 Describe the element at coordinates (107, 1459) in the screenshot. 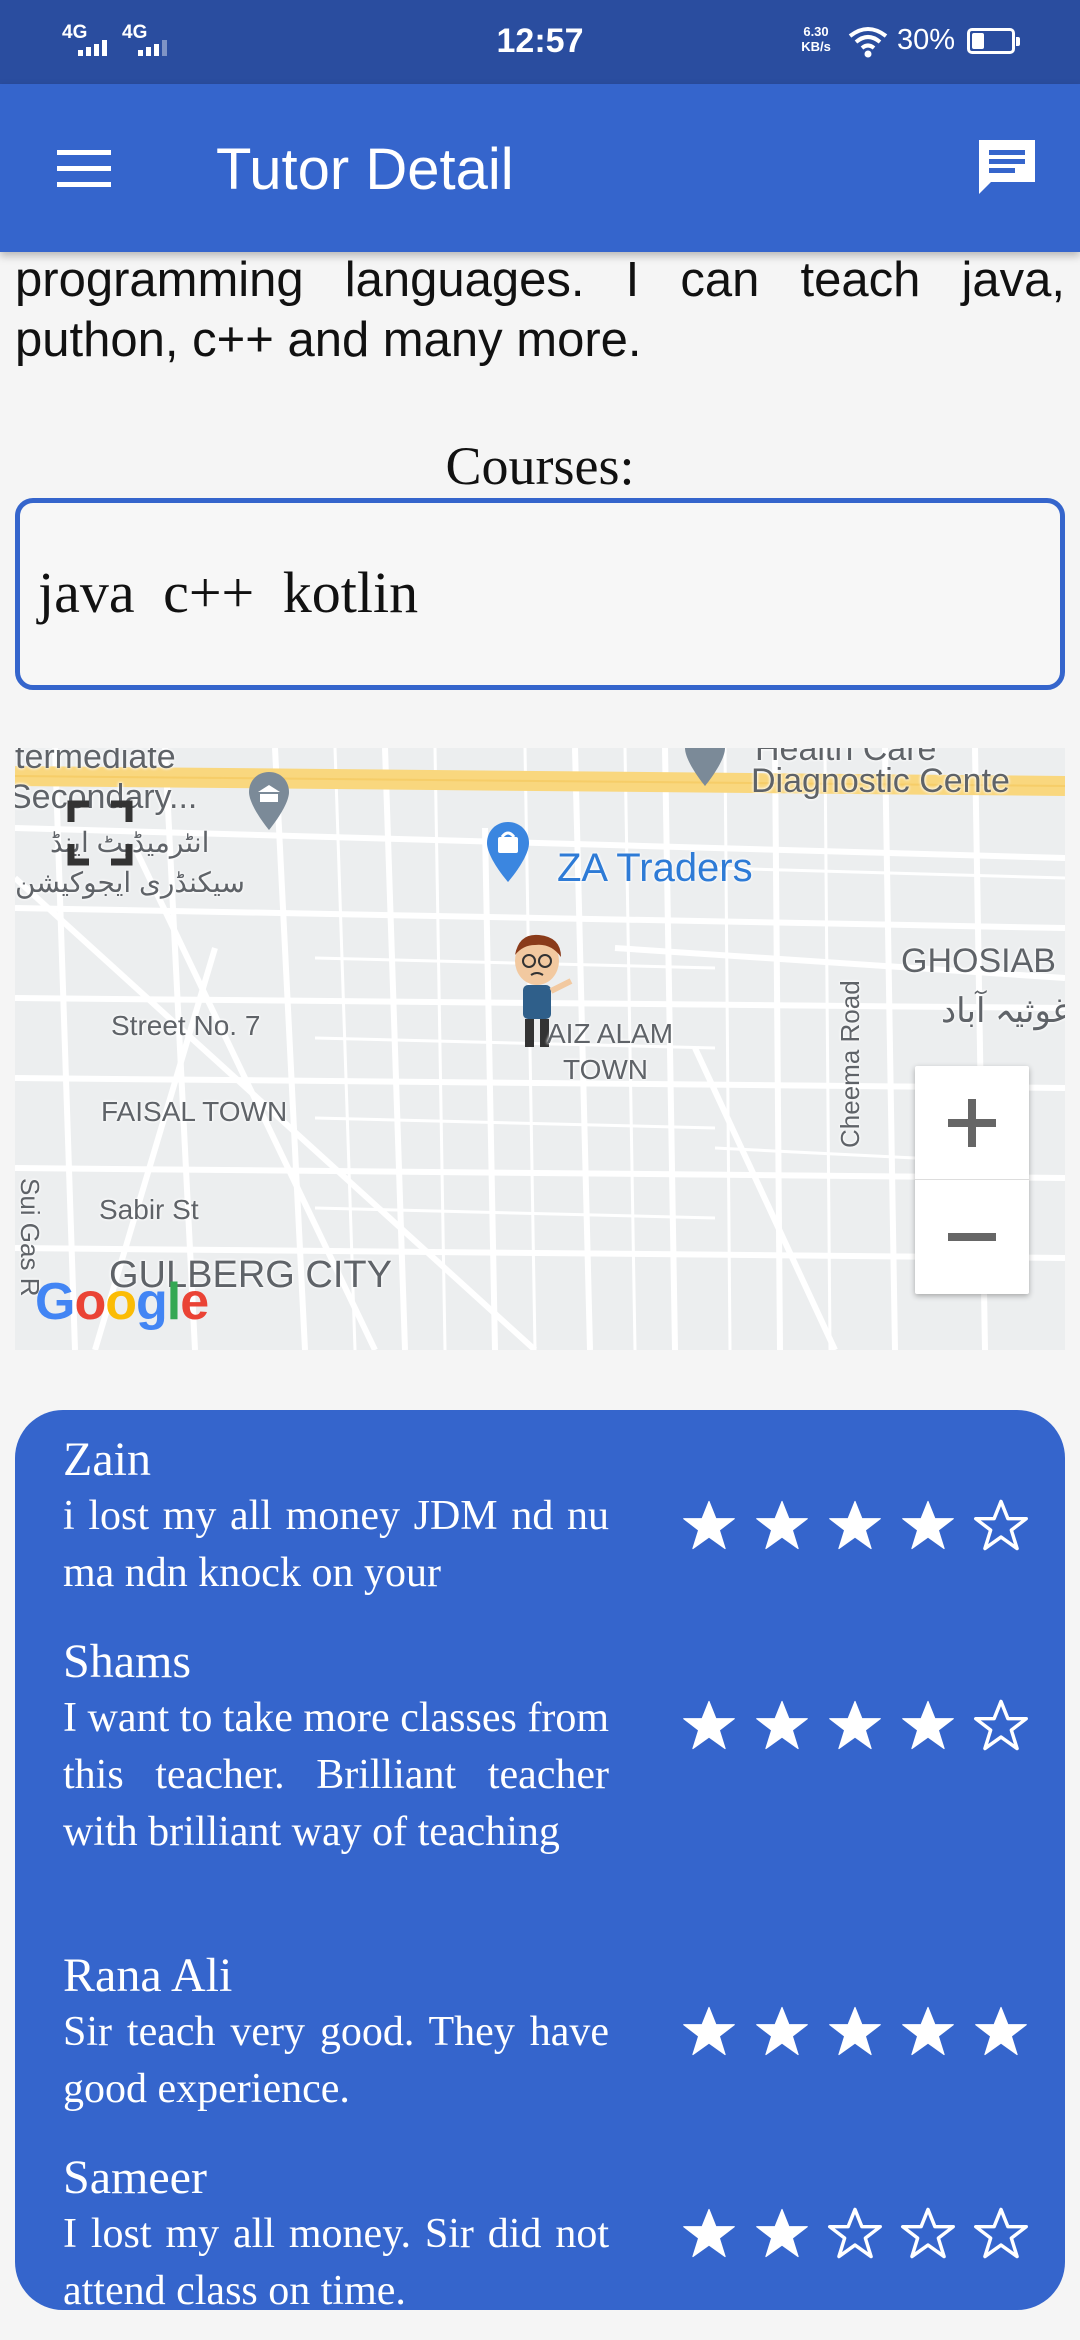

I see `reviewer-name: Zain` at that location.